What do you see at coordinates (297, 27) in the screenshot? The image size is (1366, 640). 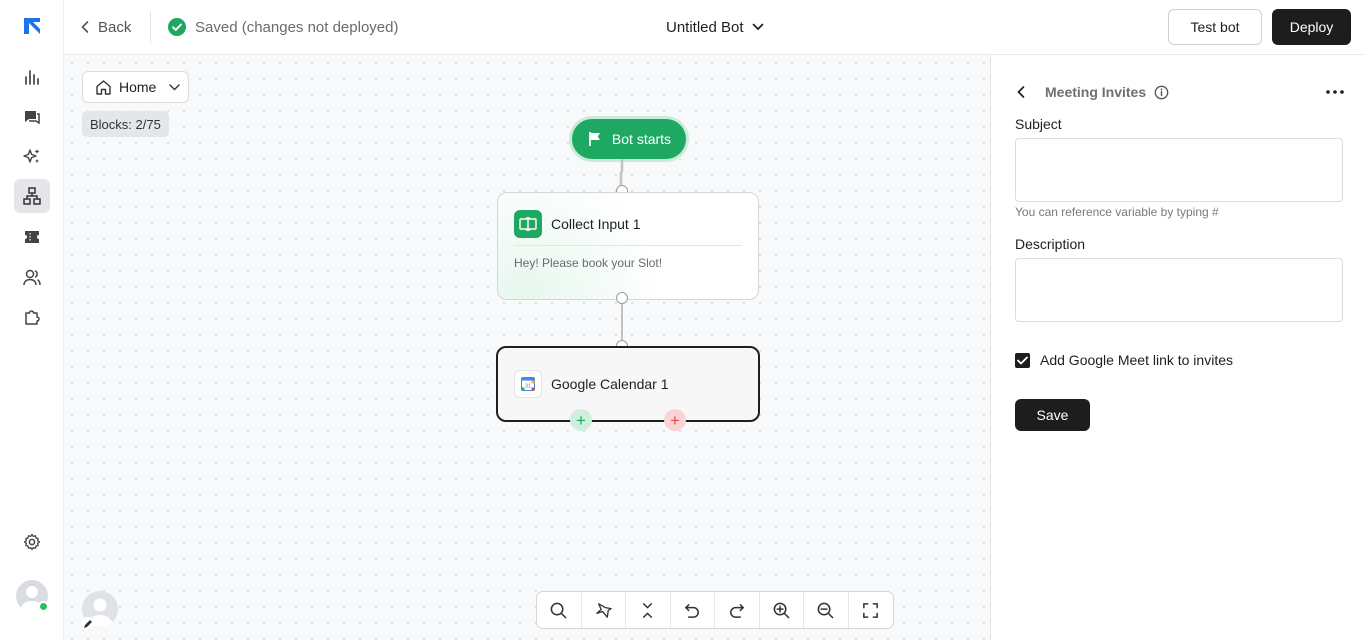 I see `save-status-text: Saved (changes not deployed)` at bounding box center [297, 27].